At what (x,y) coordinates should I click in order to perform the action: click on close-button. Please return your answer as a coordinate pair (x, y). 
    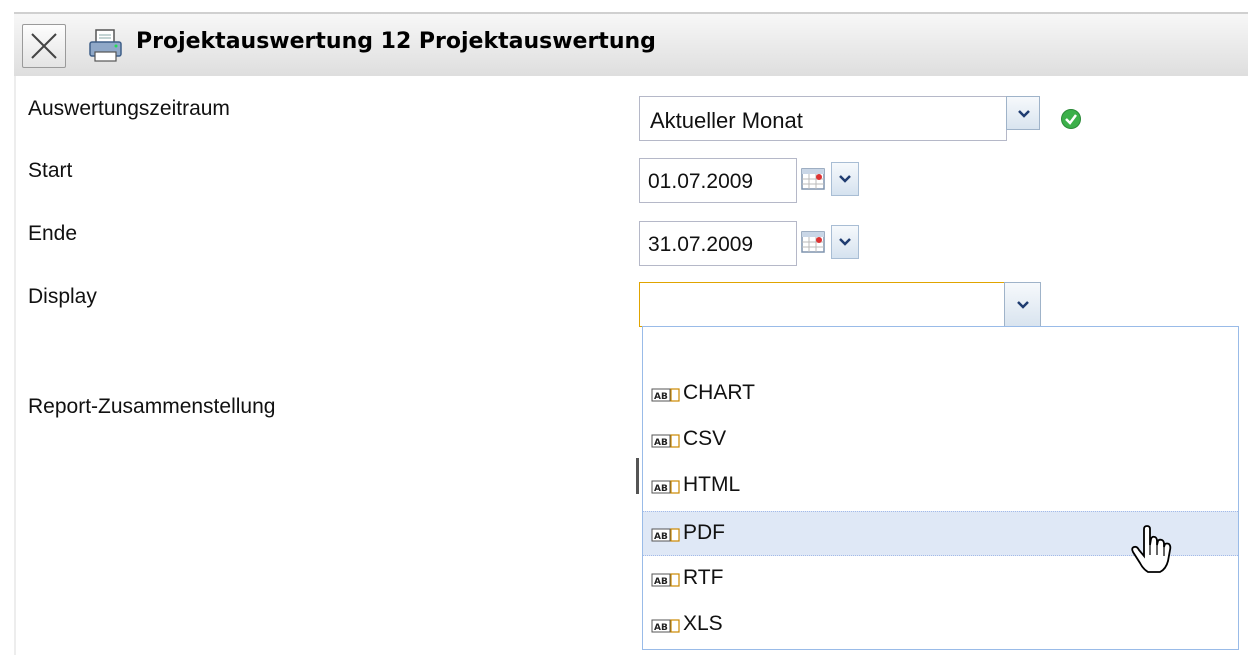
    Looking at the image, I should click on (44, 46).